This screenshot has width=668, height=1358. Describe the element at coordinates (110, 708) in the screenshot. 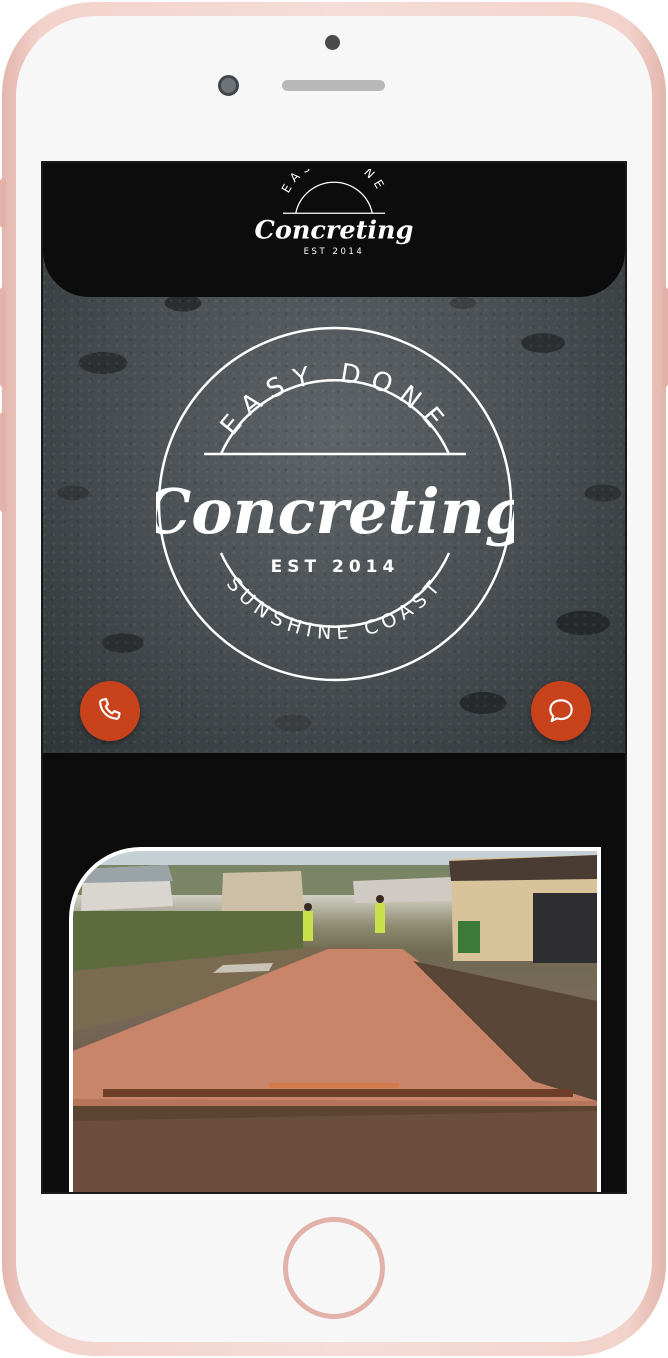

I see `phone-icon` at that location.